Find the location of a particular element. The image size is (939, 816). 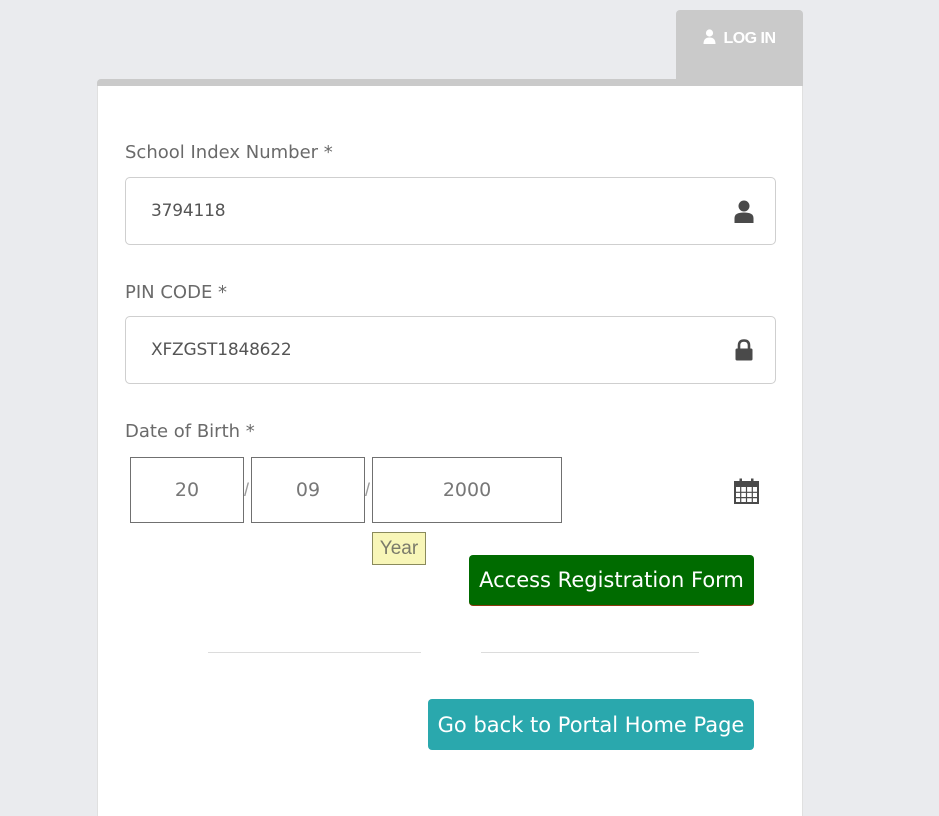

dob-year-input: 2000 is located at coordinates (467, 490).